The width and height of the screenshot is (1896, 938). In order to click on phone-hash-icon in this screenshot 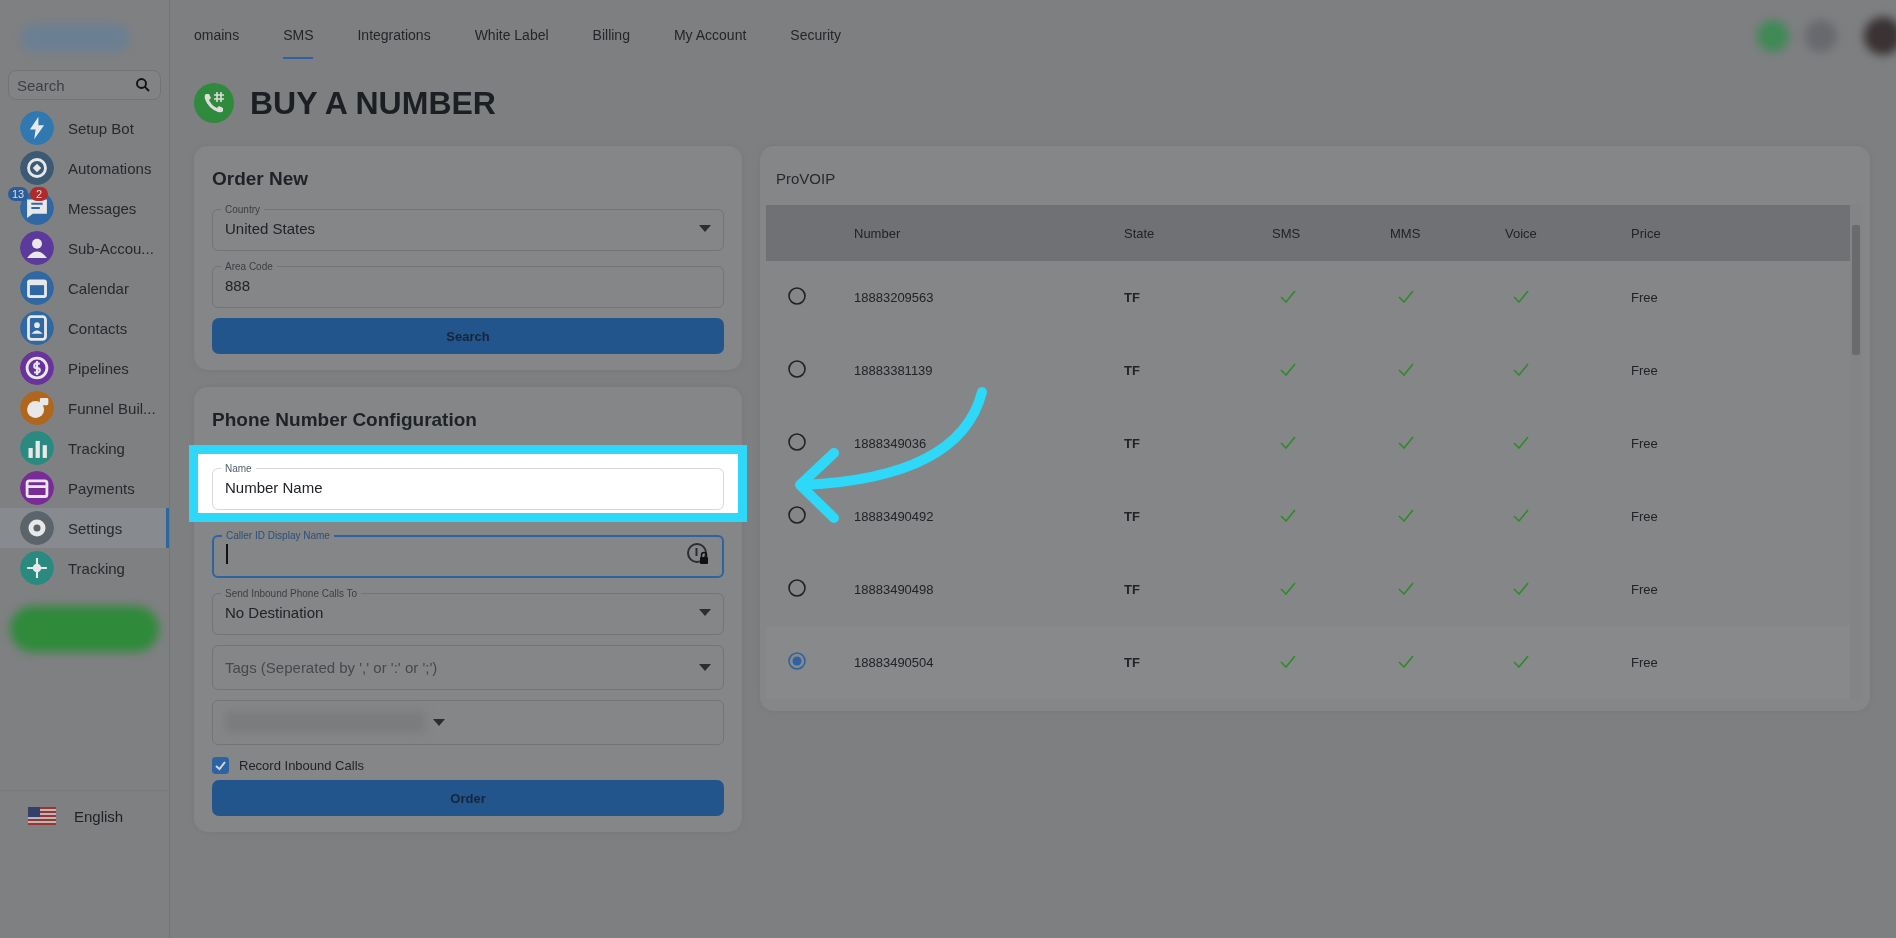, I will do `click(214, 103)`.